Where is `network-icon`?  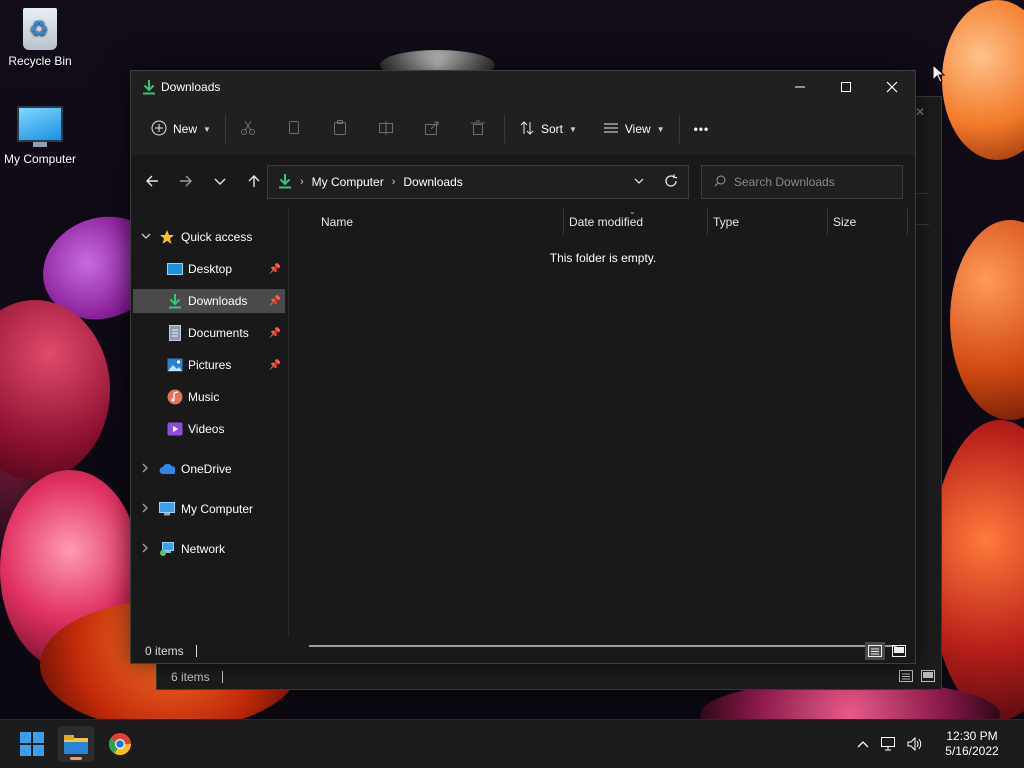
network-icon is located at coordinates (889, 744).